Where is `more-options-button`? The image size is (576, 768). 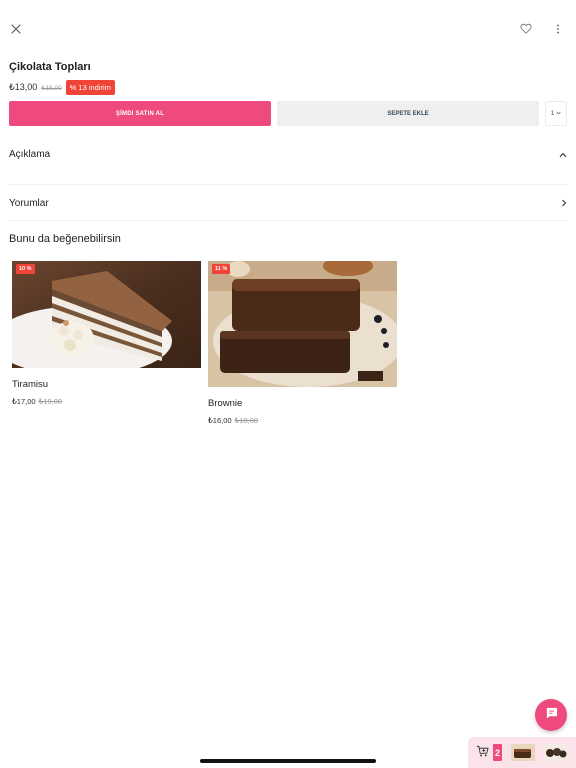
more-options-button is located at coordinates (558, 30).